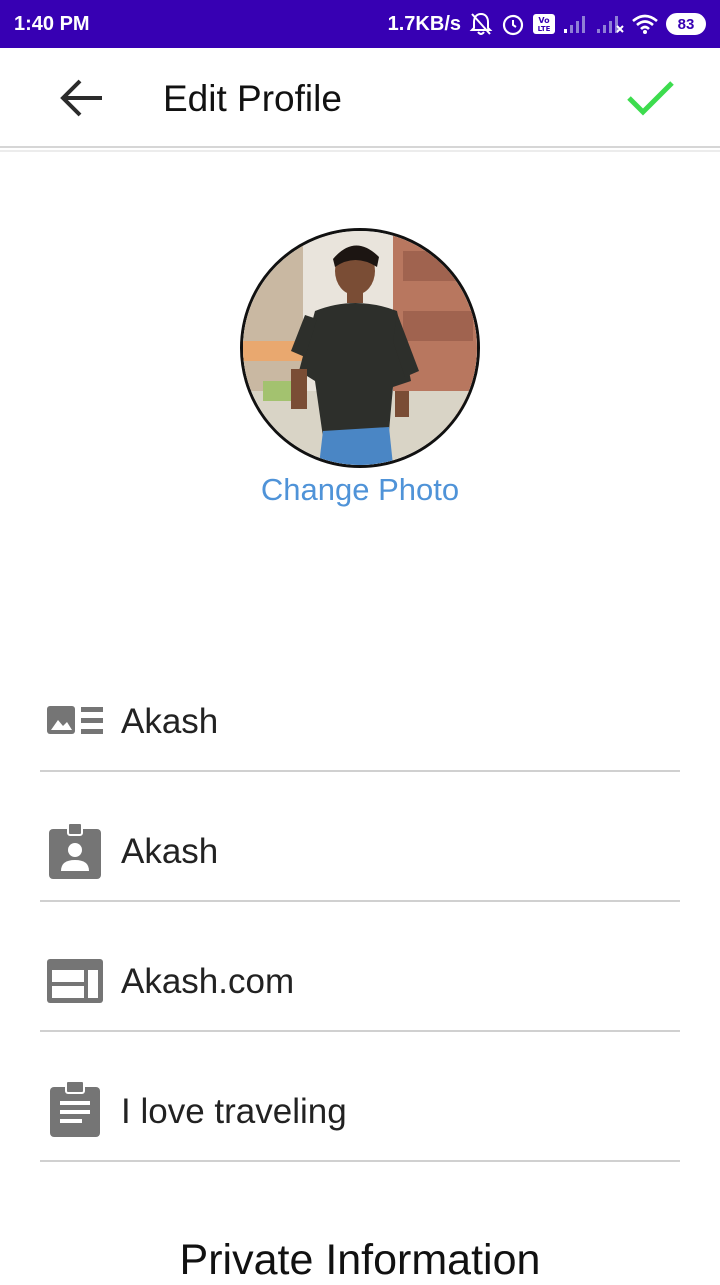 The height and width of the screenshot is (1285, 720). What do you see at coordinates (513, 24) in the screenshot?
I see `alarm-icon` at bounding box center [513, 24].